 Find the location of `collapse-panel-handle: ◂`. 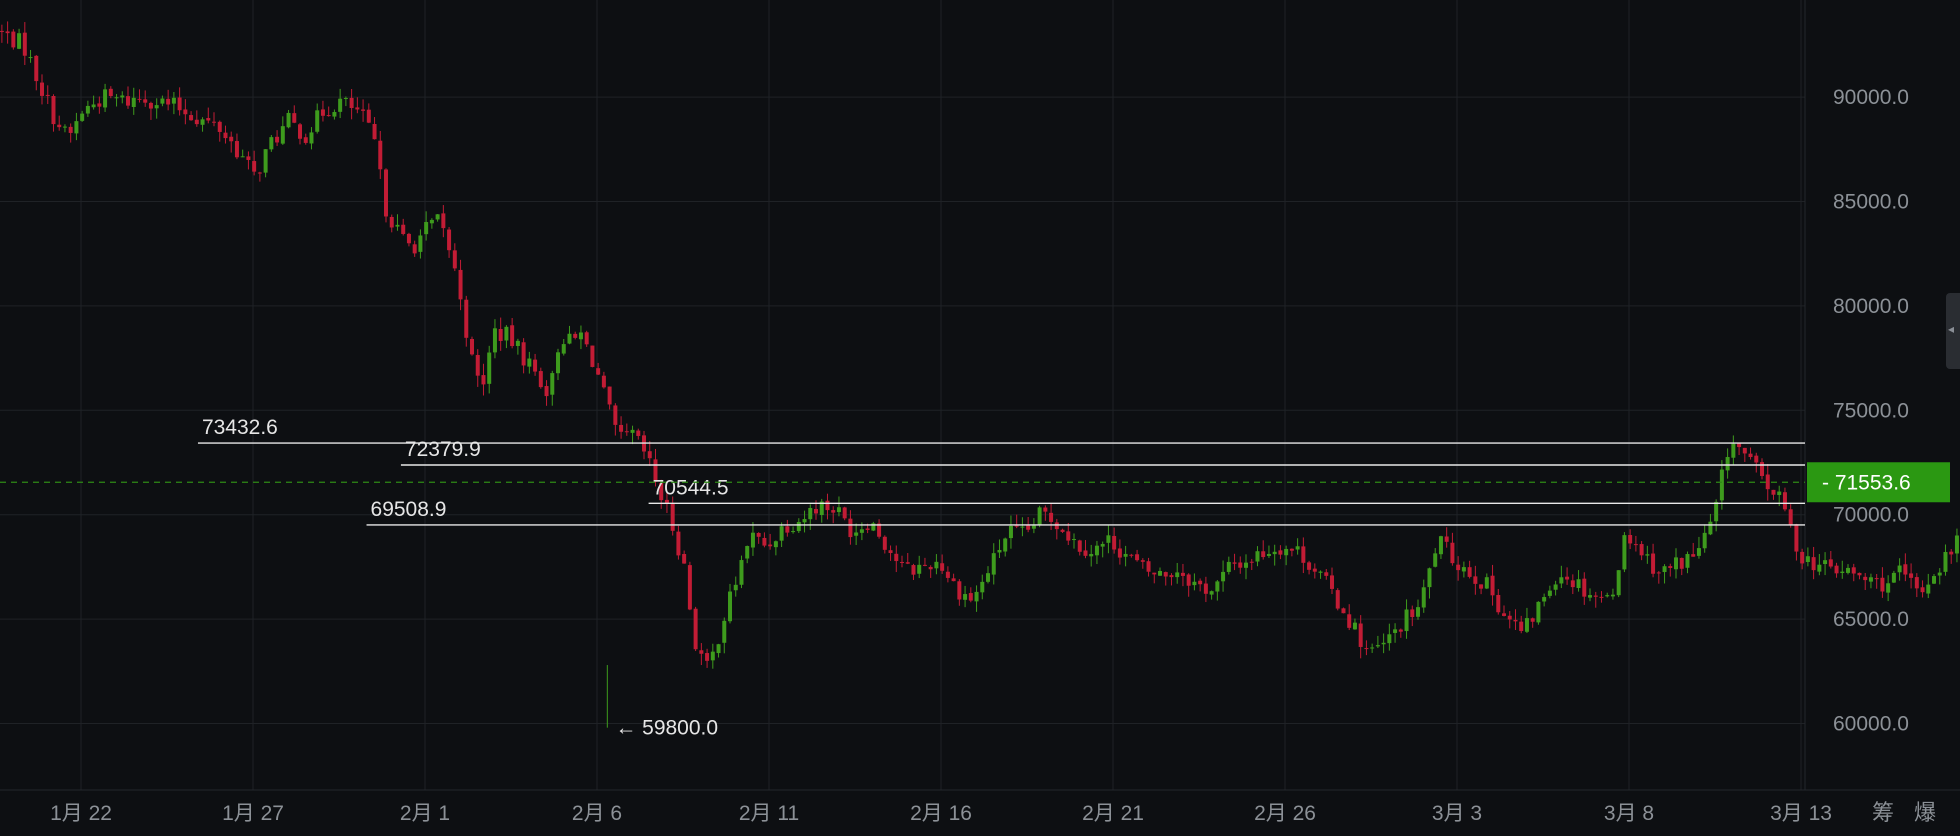

collapse-panel-handle: ◂ is located at coordinates (1953, 331).